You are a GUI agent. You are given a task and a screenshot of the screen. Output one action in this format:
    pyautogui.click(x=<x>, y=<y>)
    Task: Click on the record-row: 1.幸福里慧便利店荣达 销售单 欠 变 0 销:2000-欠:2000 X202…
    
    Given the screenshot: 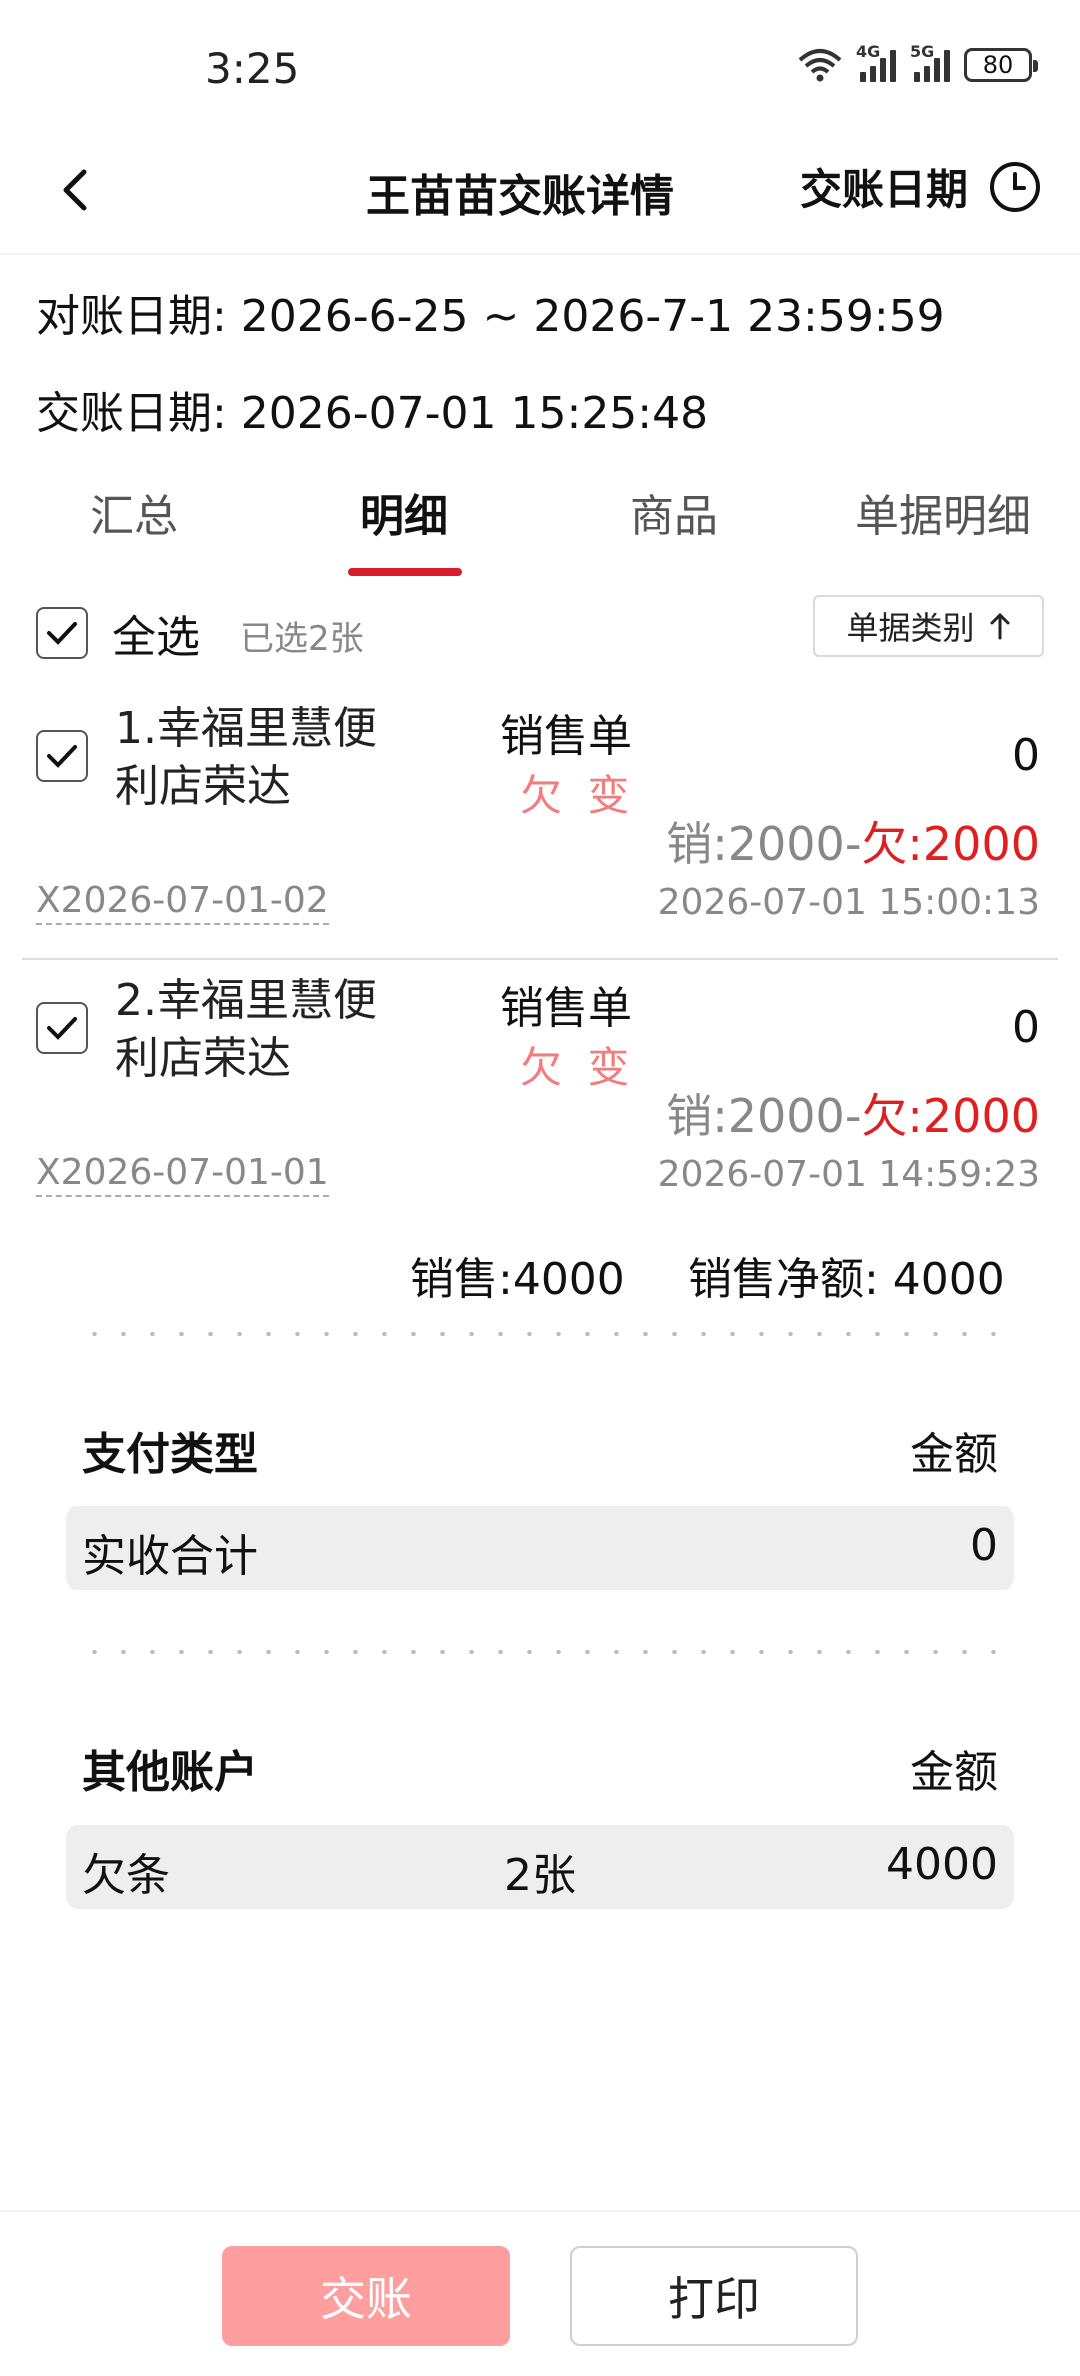 What is the action you would take?
    pyautogui.click(x=540, y=816)
    